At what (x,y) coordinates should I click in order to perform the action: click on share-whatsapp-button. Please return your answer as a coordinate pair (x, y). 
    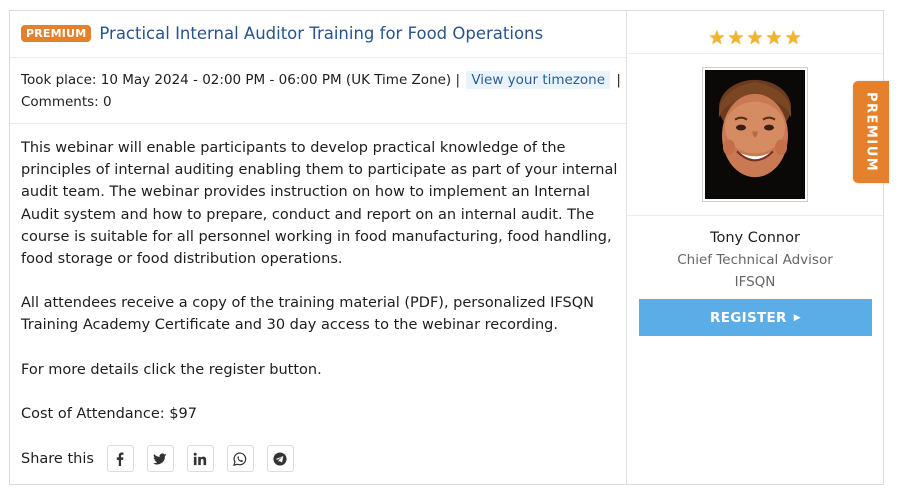
    Looking at the image, I should click on (240, 458).